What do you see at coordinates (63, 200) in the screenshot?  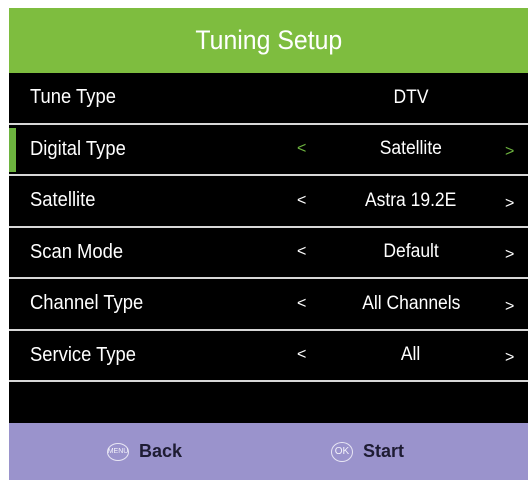 I see `row-label: Satellite` at bounding box center [63, 200].